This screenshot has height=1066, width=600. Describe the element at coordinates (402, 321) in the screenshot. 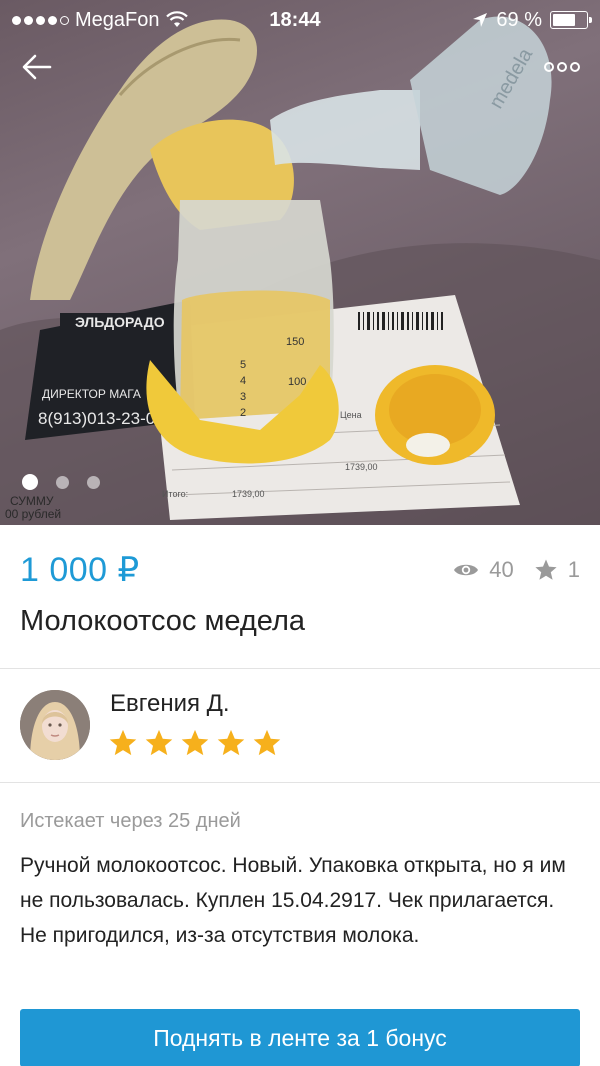

I see `receipt-barcode` at that location.